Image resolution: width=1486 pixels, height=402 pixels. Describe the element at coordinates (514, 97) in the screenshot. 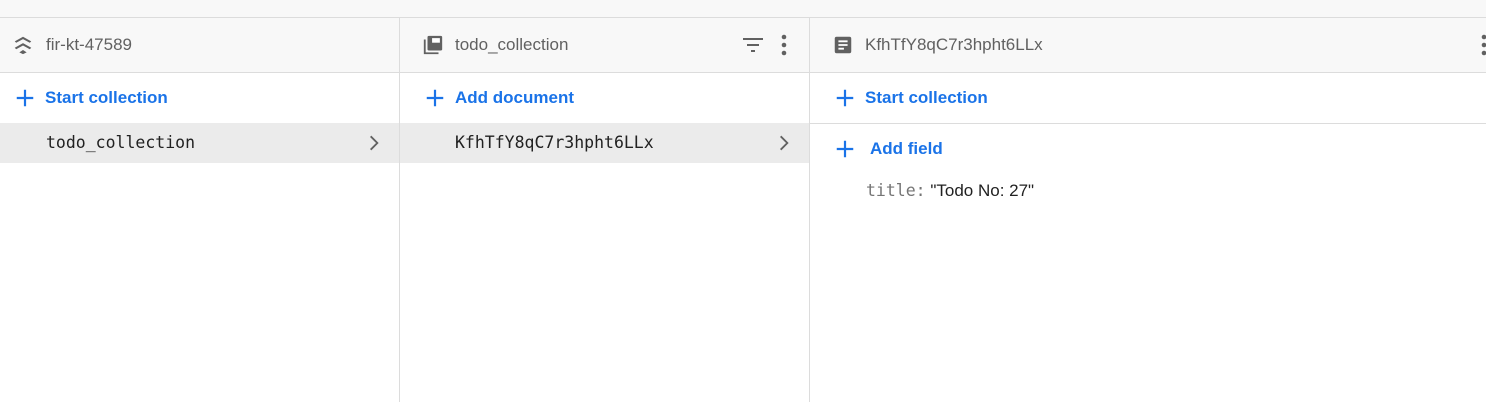

I see `add-document-label: Add document` at that location.